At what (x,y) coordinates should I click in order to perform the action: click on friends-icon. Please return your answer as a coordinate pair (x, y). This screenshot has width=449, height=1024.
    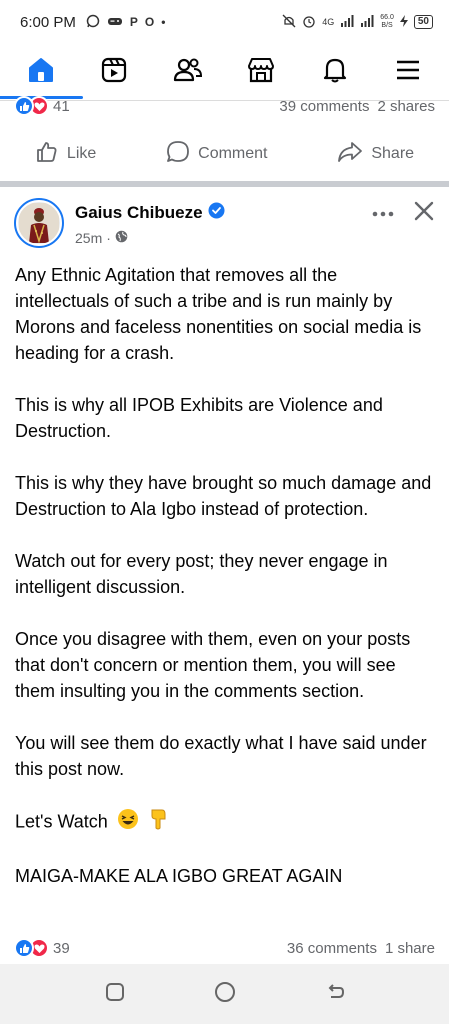
    Looking at the image, I should click on (188, 72).